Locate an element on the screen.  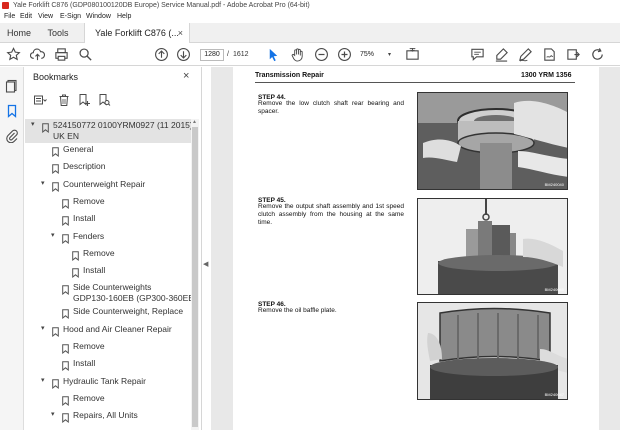
bookmark-item: ▾ Counterweight Repair is located at coordinates (108, 186).